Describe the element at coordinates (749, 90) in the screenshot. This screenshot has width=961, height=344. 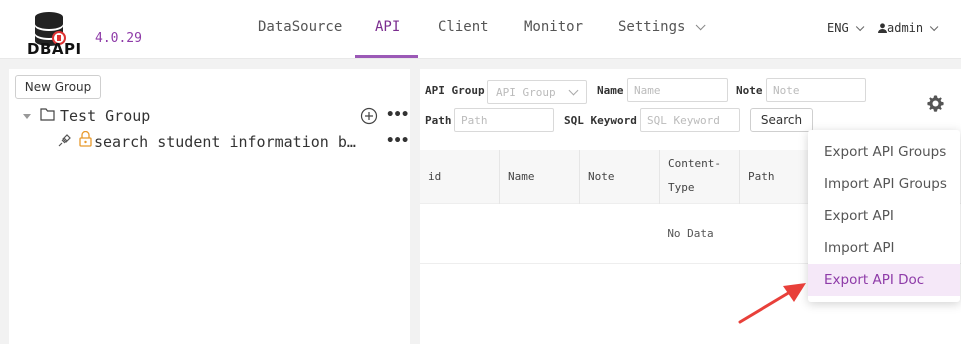
I see `note-label: Note` at that location.